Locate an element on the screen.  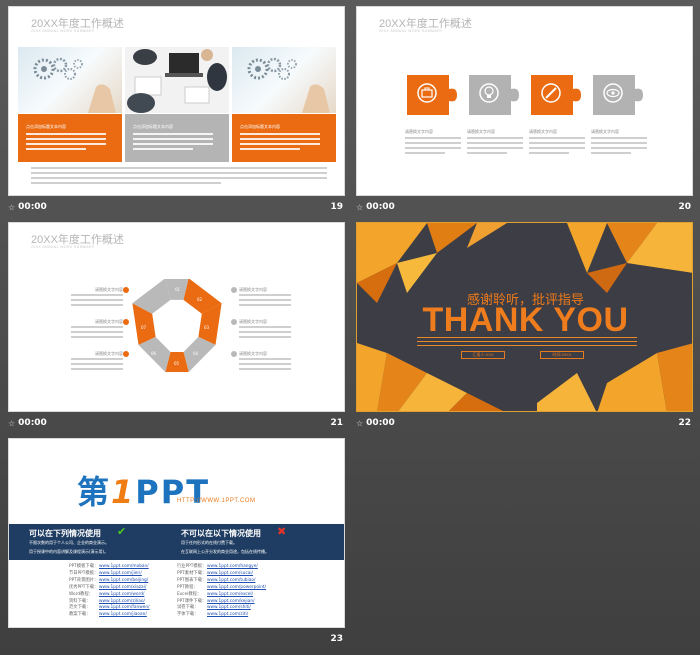
cannot-use-line: 在互联网上公开分发的商业用途，包括在线传播。 is located at coordinates (225, 551).